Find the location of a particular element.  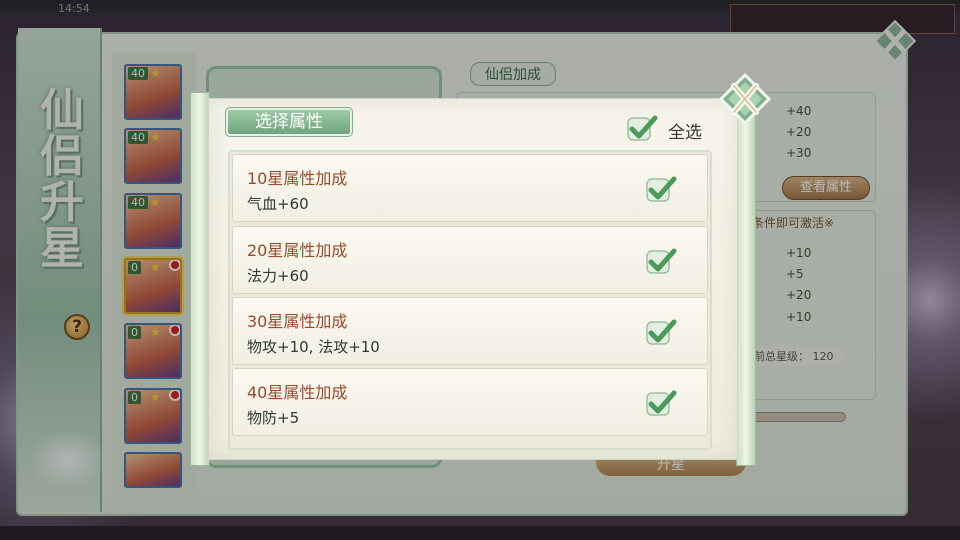

attribute-row: 40星属性加成 物防+5 is located at coordinates (470, 402).